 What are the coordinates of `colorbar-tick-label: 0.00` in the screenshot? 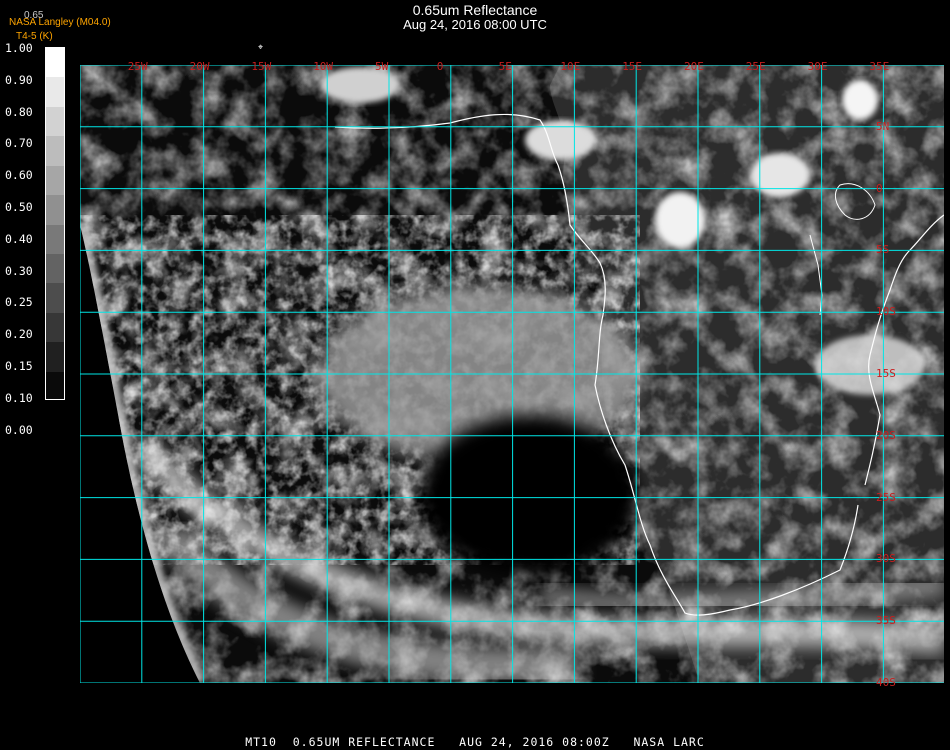 It's located at (19, 429).